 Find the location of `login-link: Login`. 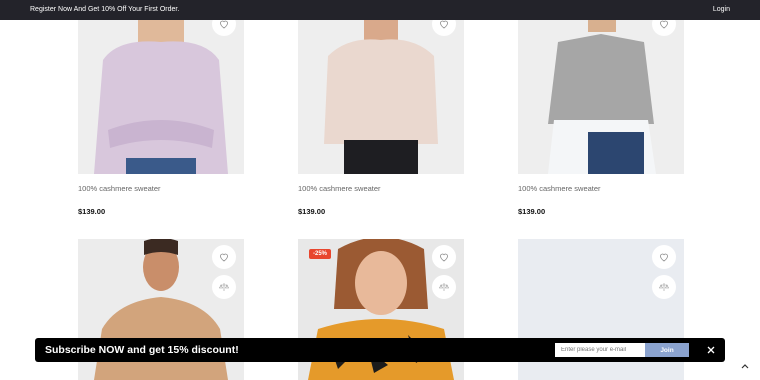

login-link: Login is located at coordinates (721, 9).